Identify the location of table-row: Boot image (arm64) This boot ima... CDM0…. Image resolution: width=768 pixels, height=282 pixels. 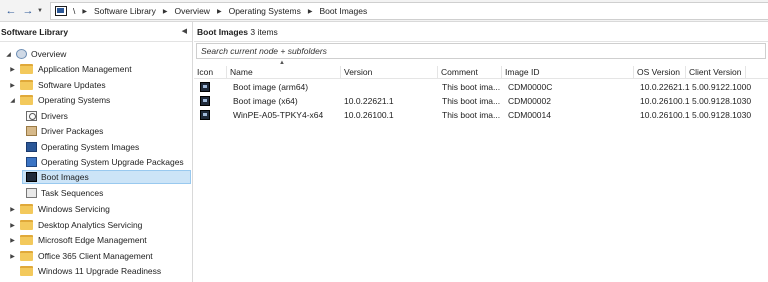
(481, 87).